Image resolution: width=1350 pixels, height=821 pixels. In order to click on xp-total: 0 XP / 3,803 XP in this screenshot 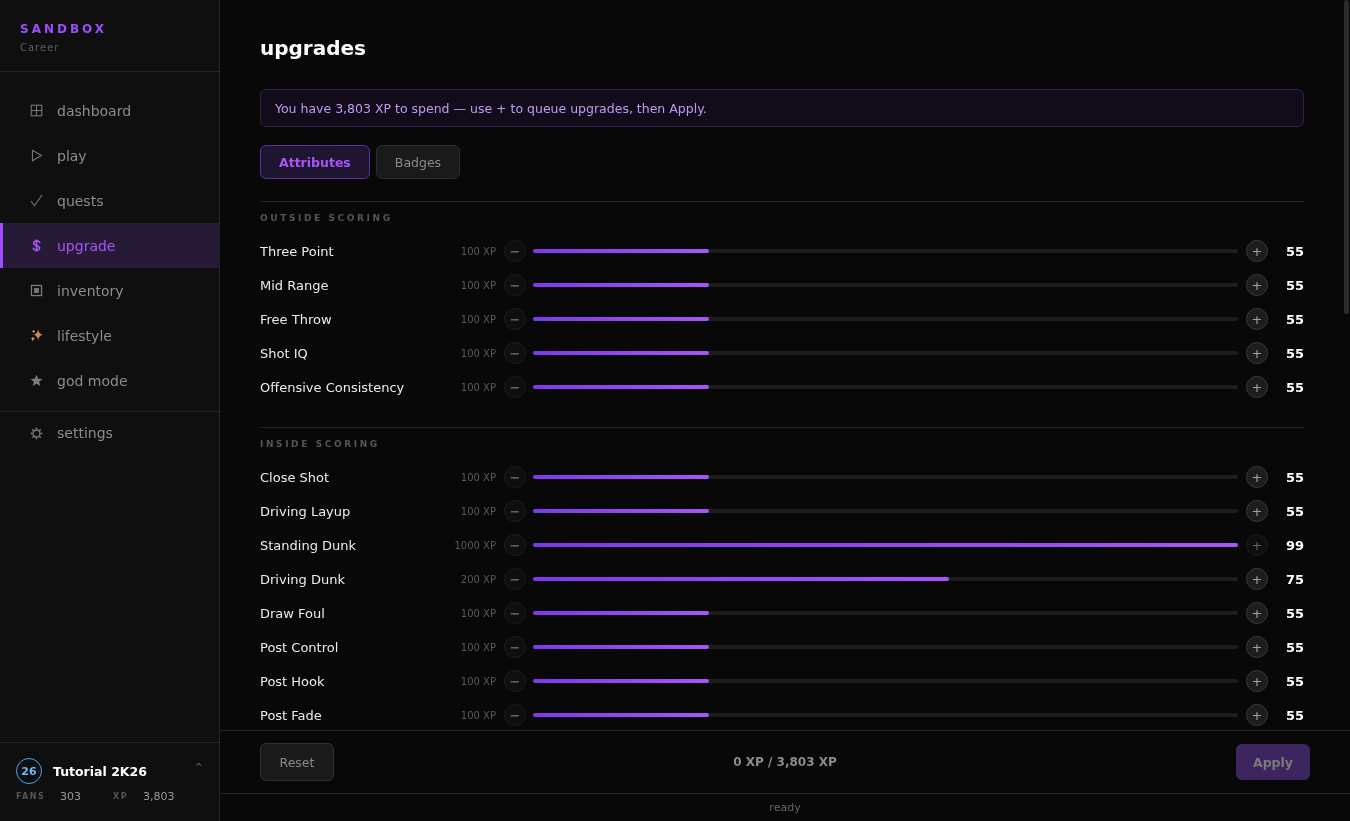, I will do `click(785, 762)`.